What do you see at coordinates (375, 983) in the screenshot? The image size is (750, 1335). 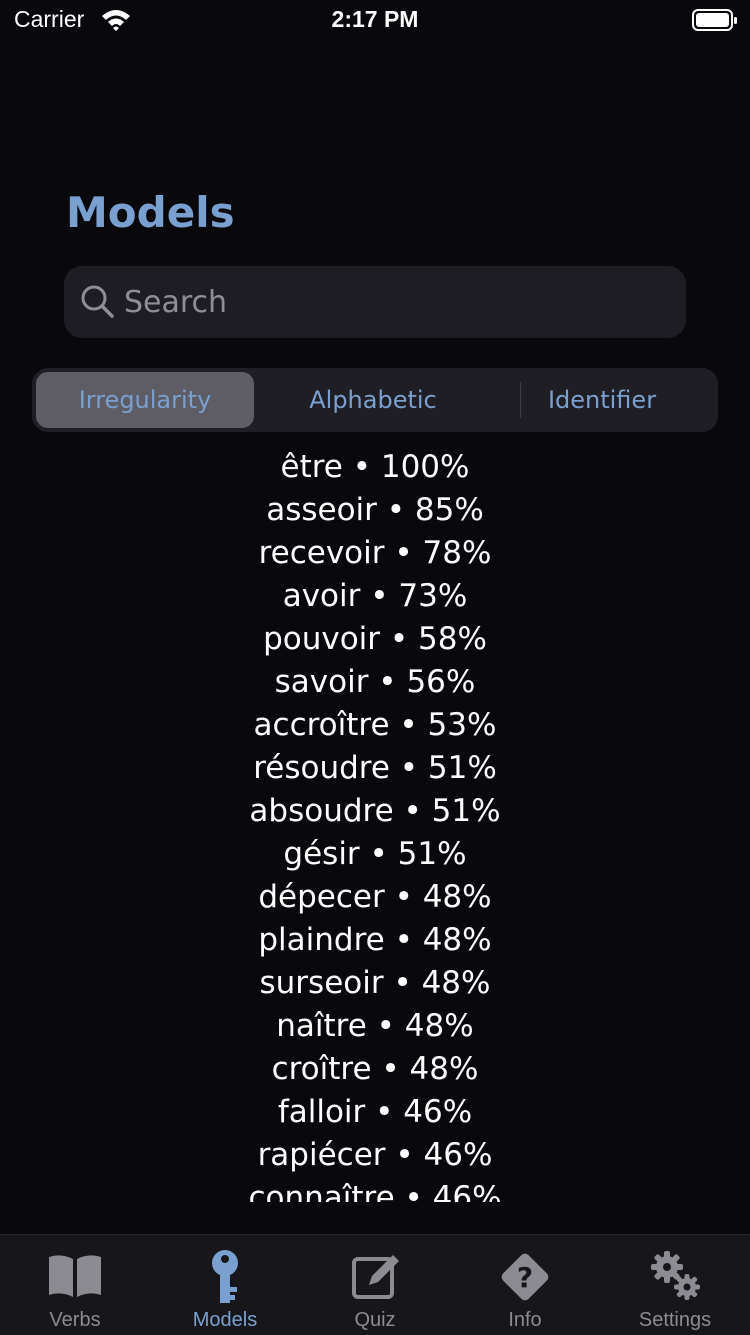 I see `list-item: surseoir • 48%` at bounding box center [375, 983].